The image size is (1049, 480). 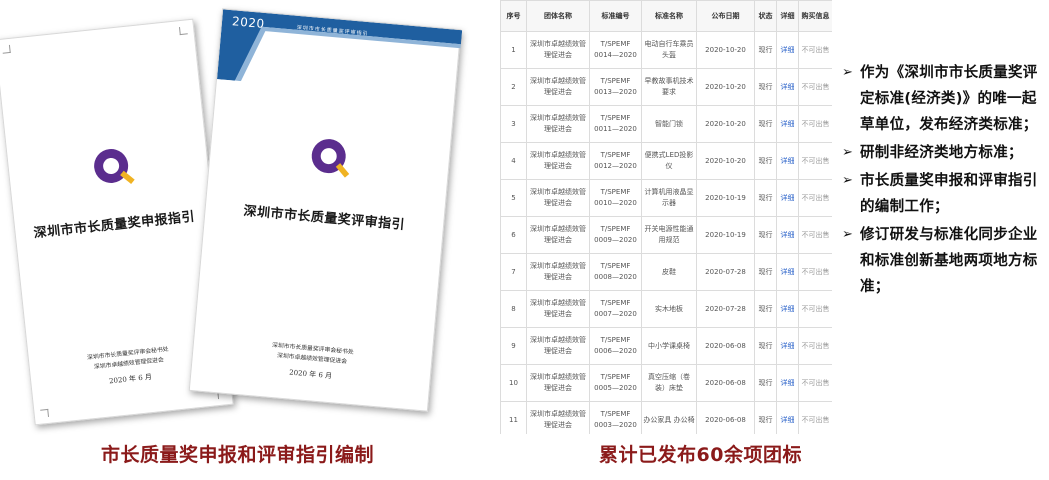 I want to click on cell-index: 11, so click(x=513, y=417).